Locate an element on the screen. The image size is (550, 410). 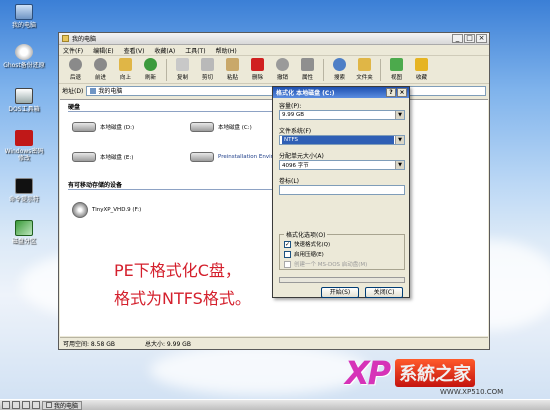
window-title: 我的电脑 is located at coordinates (84, 39).